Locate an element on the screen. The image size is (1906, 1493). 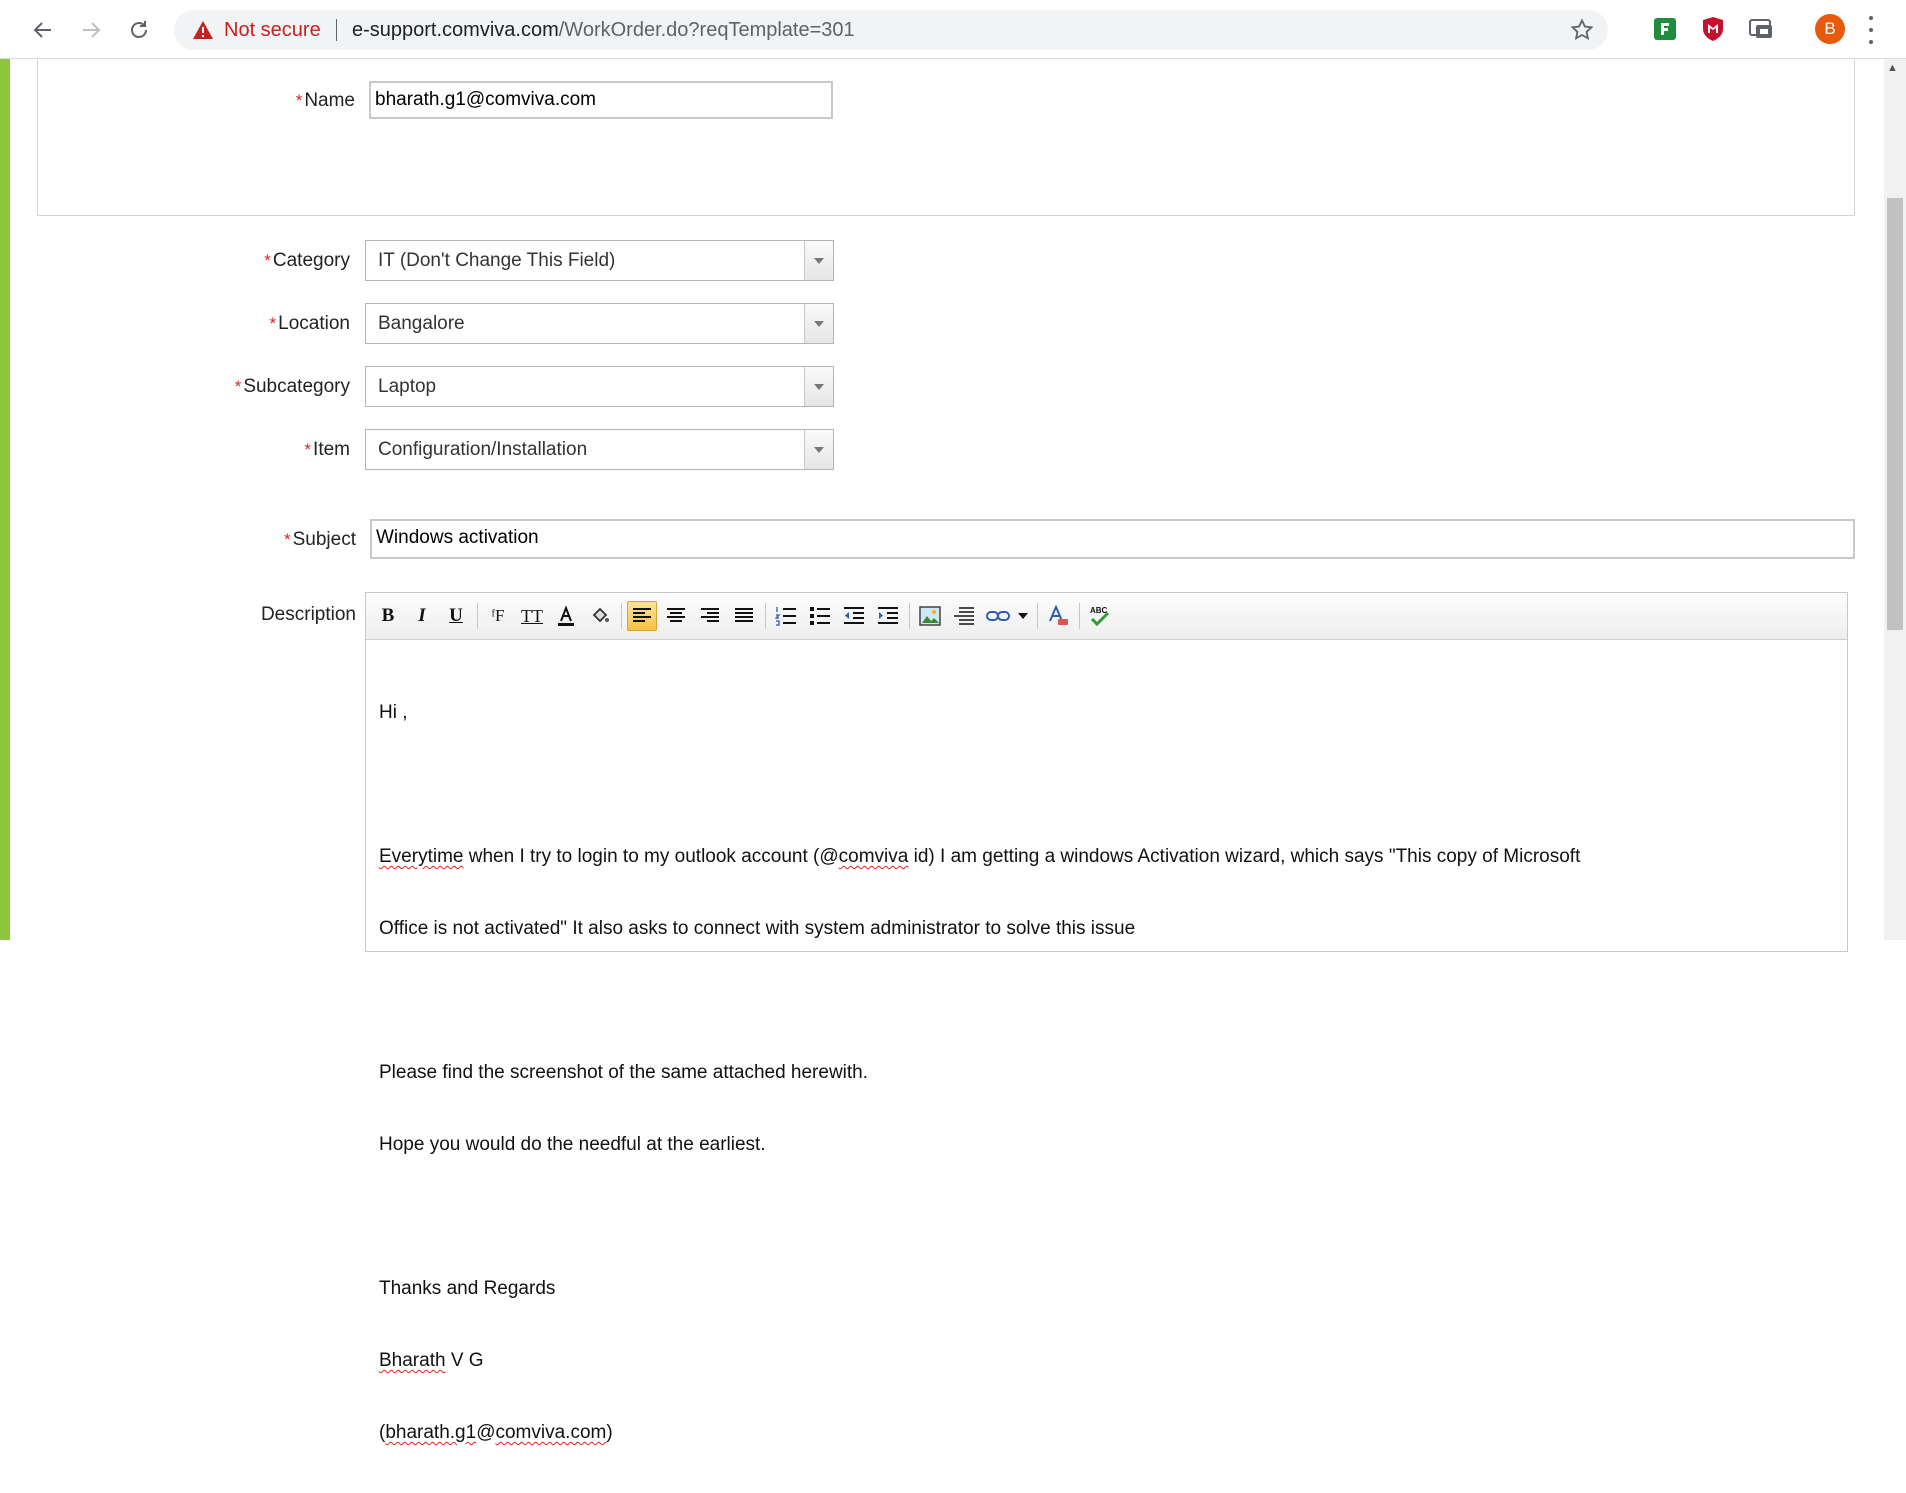
subject-label: * Subject is located at coordinates (320, 539).